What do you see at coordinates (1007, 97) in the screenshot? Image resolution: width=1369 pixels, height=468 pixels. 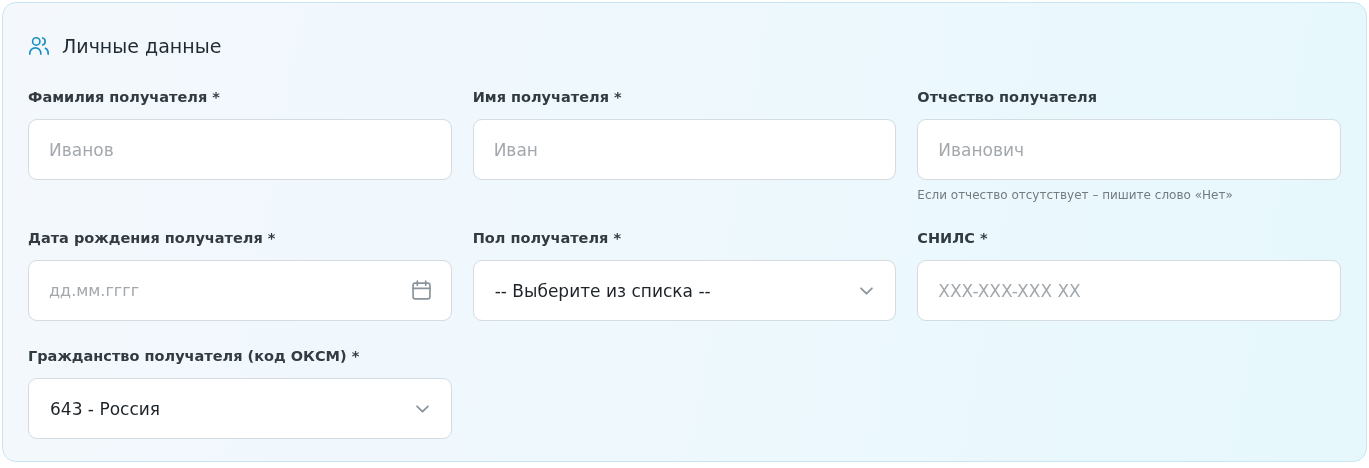 I see `field-label: Отчество получателя` at bounding box center [1007, 97].